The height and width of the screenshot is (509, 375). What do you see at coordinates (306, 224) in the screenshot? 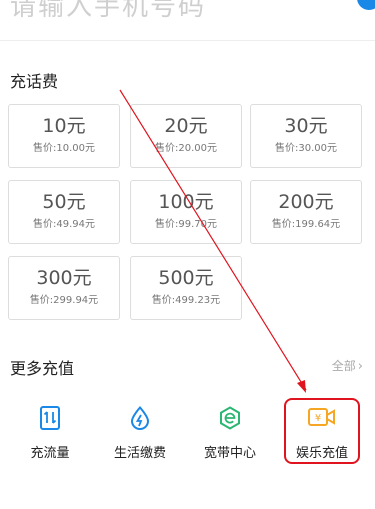
I see `recharge-price: 售价:199.64元` at bounding box center [306, 224].